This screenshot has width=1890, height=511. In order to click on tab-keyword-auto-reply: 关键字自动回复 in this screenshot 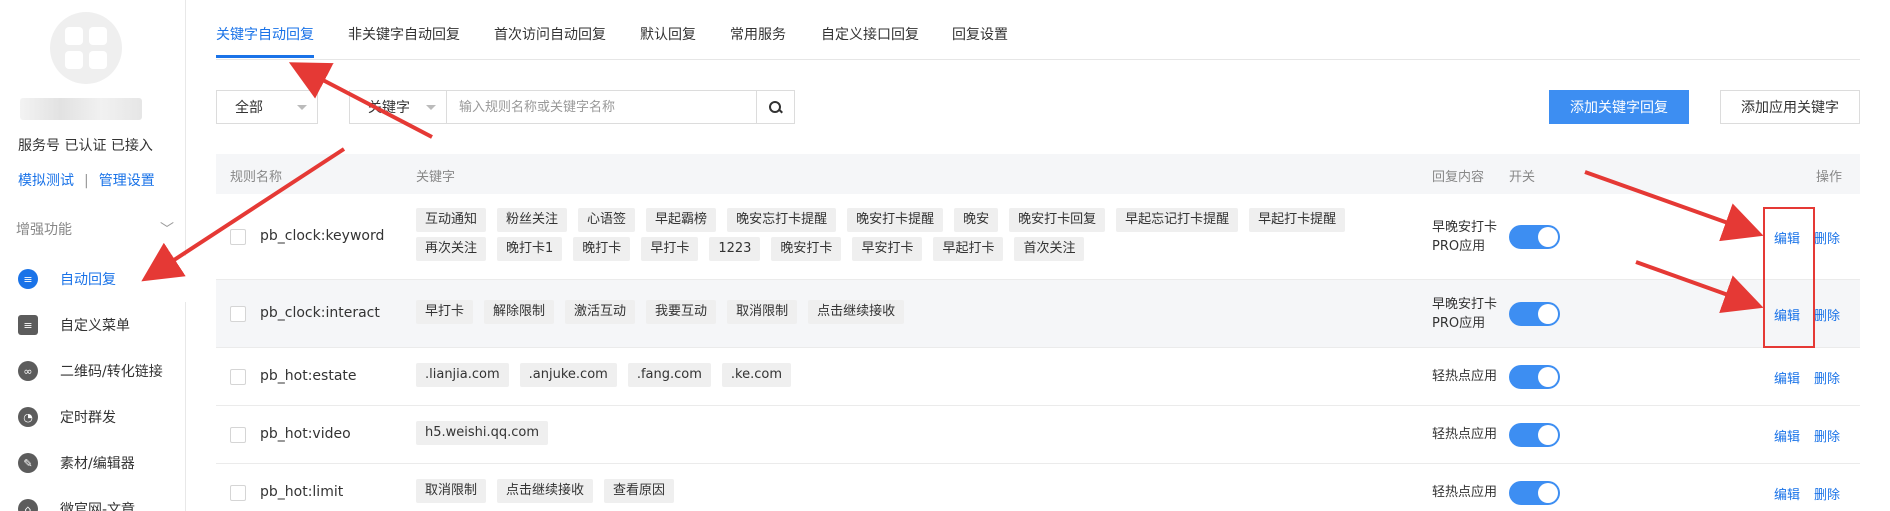, I will do `click(265, 34)`.